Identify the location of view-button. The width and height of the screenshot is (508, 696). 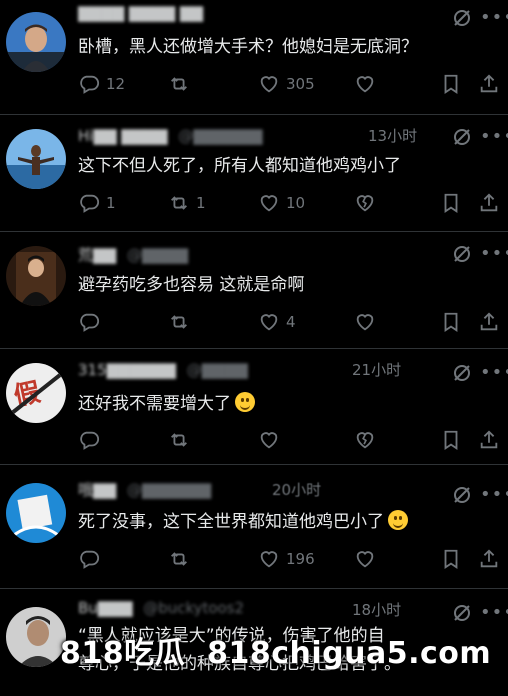
(365, 84).